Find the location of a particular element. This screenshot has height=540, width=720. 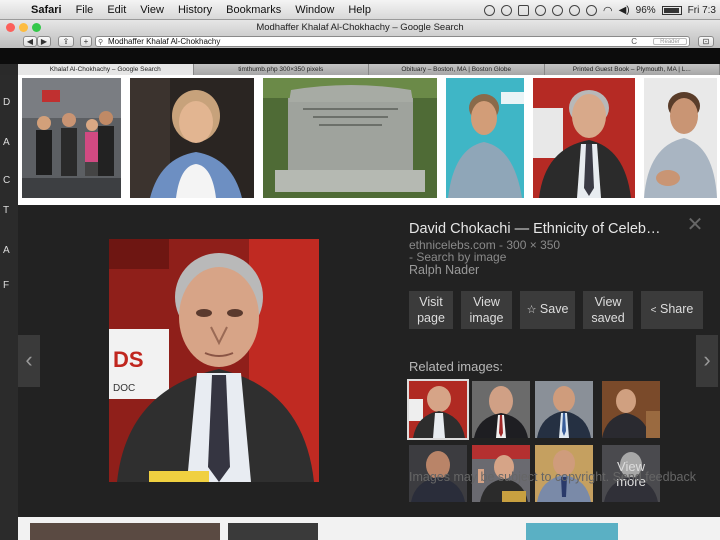

search-icon: ⚲ is located at coordinates (101, 42).